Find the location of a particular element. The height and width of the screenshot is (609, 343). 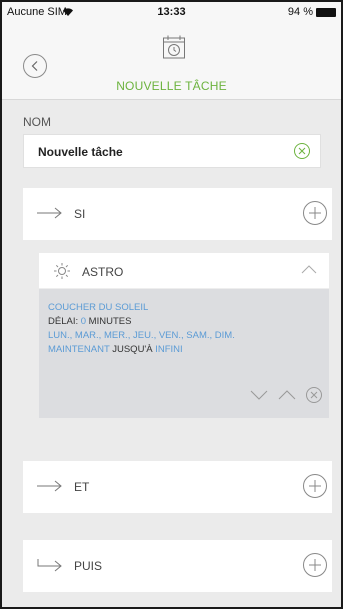

period-line: MAINTENANT JUSQU'À INFINI is located at coordinates (141, 350).